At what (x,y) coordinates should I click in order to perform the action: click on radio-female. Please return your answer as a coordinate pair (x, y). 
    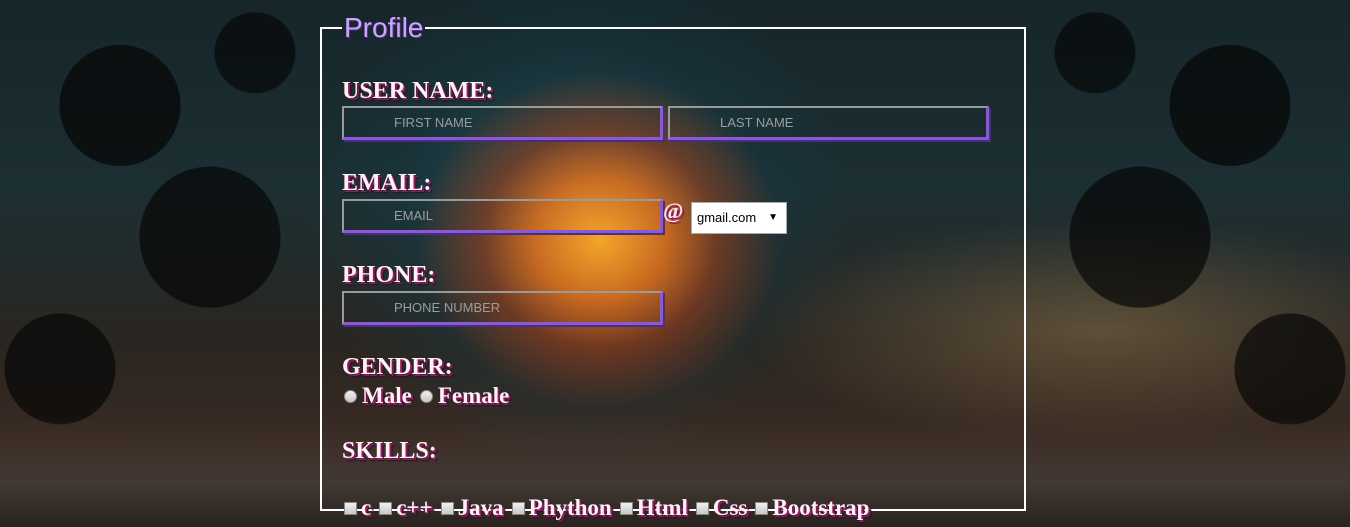
    Looking at the image, I should click on (426, 396).